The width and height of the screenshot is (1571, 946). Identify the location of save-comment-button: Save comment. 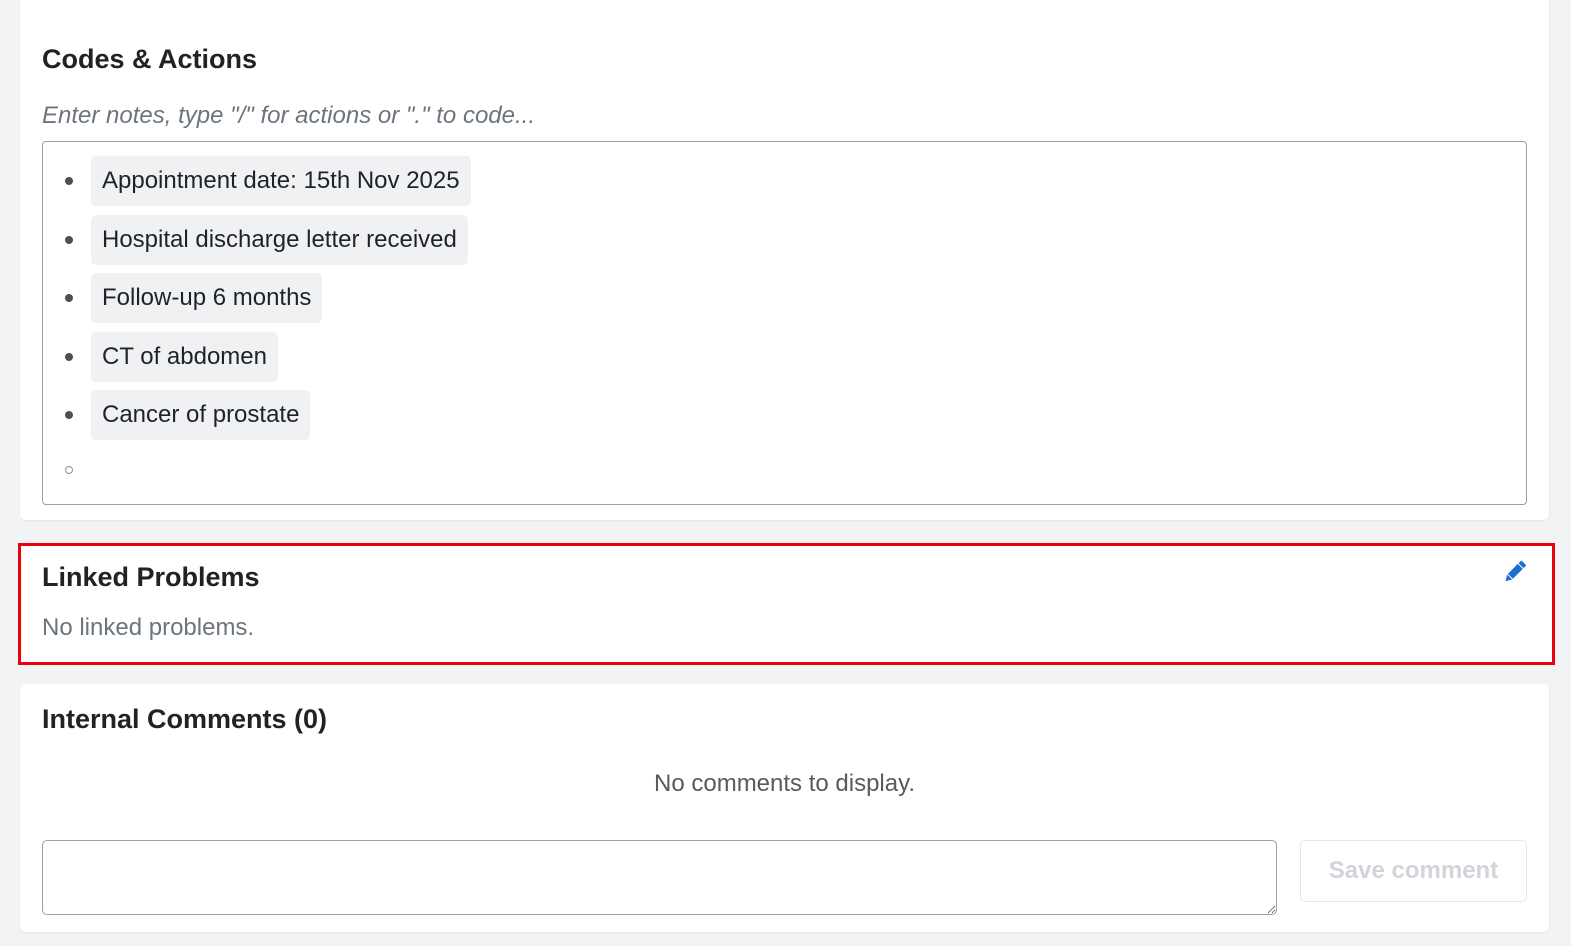
(1413, 871).